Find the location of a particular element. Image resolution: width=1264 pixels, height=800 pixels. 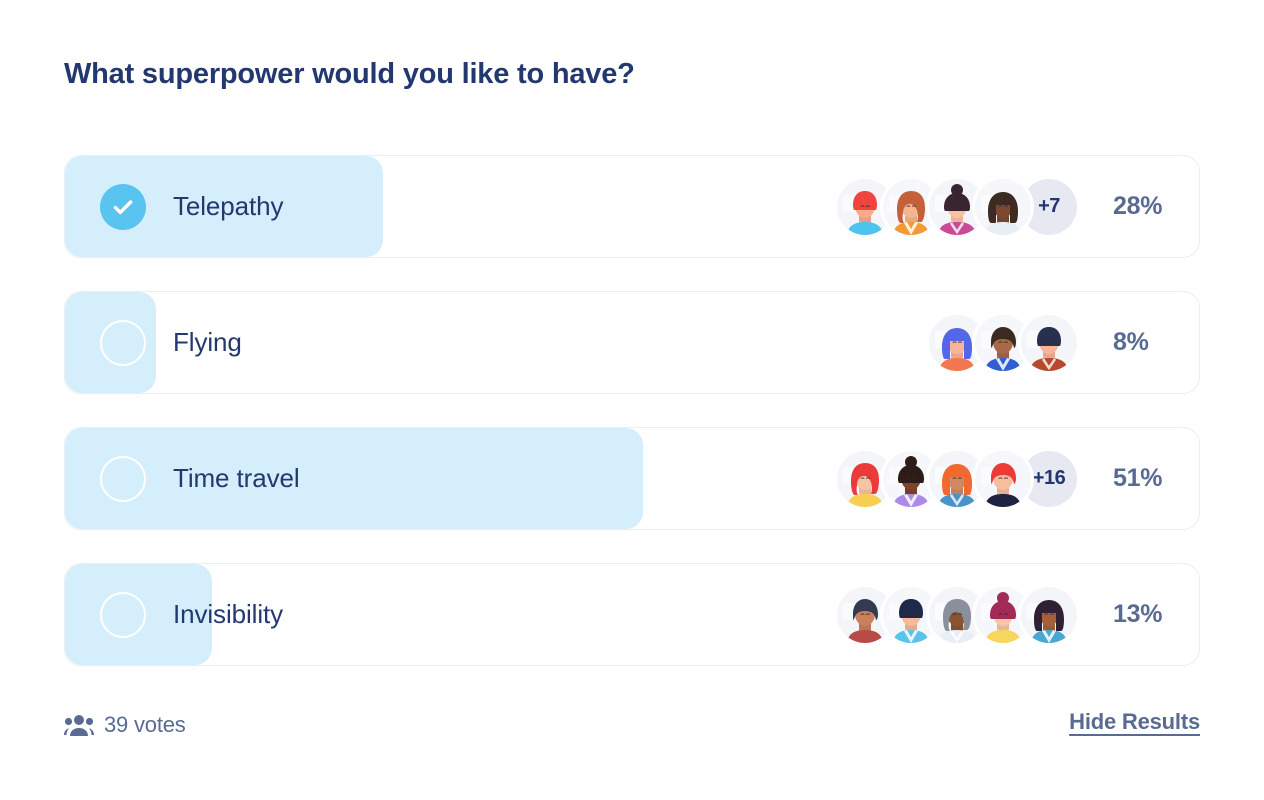

vote-count: 39 votes is located at coordinates (125, 725).